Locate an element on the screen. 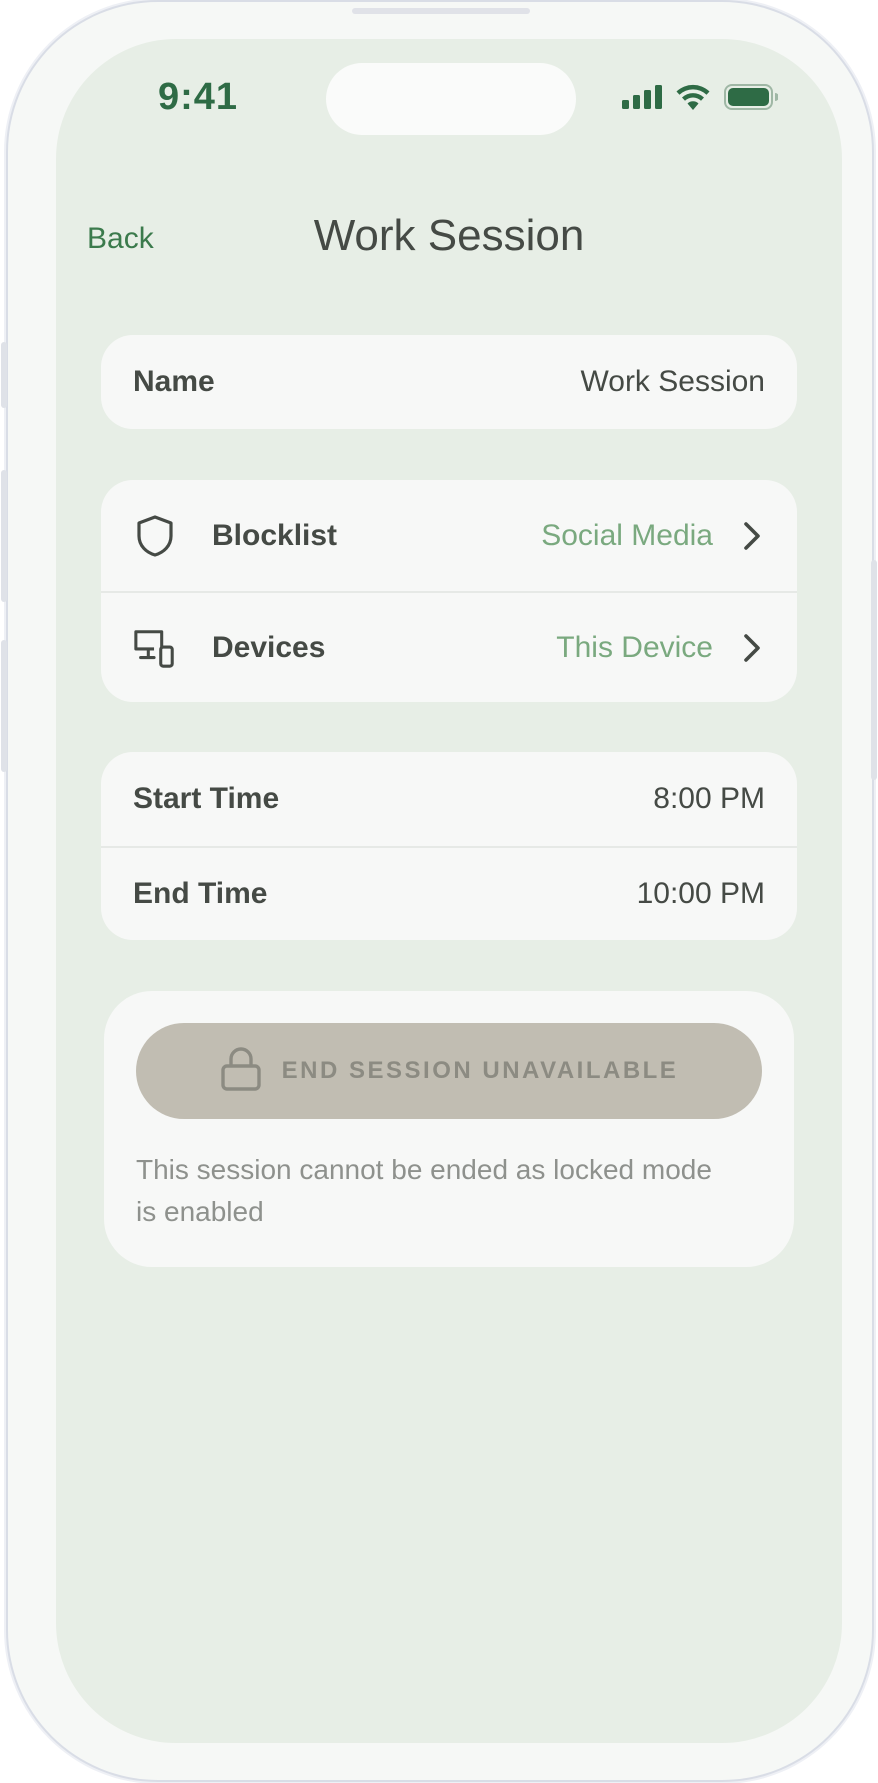 The image size is (878, 1783). shield-icon is located at coordinates (155, 536).